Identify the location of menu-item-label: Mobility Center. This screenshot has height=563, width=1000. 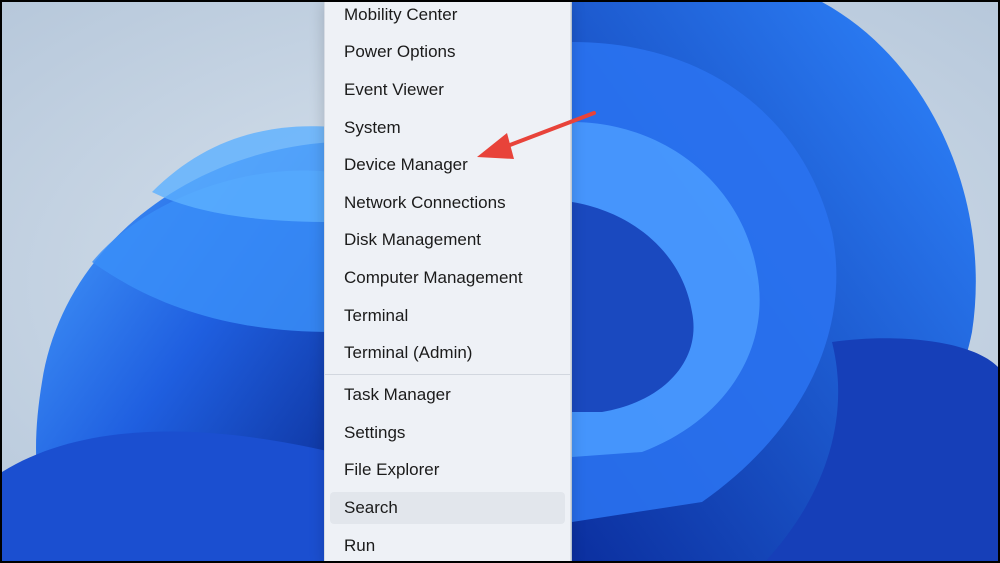
(401, 14).